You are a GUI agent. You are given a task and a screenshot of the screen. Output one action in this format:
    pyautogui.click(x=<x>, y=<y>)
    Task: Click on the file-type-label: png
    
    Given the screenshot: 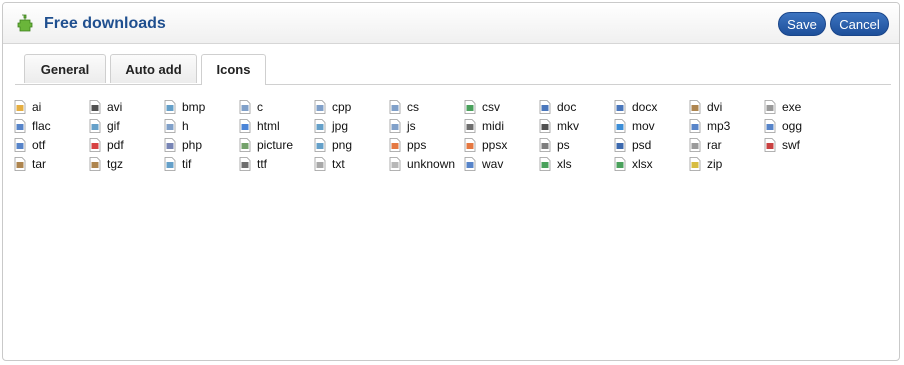 What is the action you would take?
    pyautogui.click(x=342, y=144)
    